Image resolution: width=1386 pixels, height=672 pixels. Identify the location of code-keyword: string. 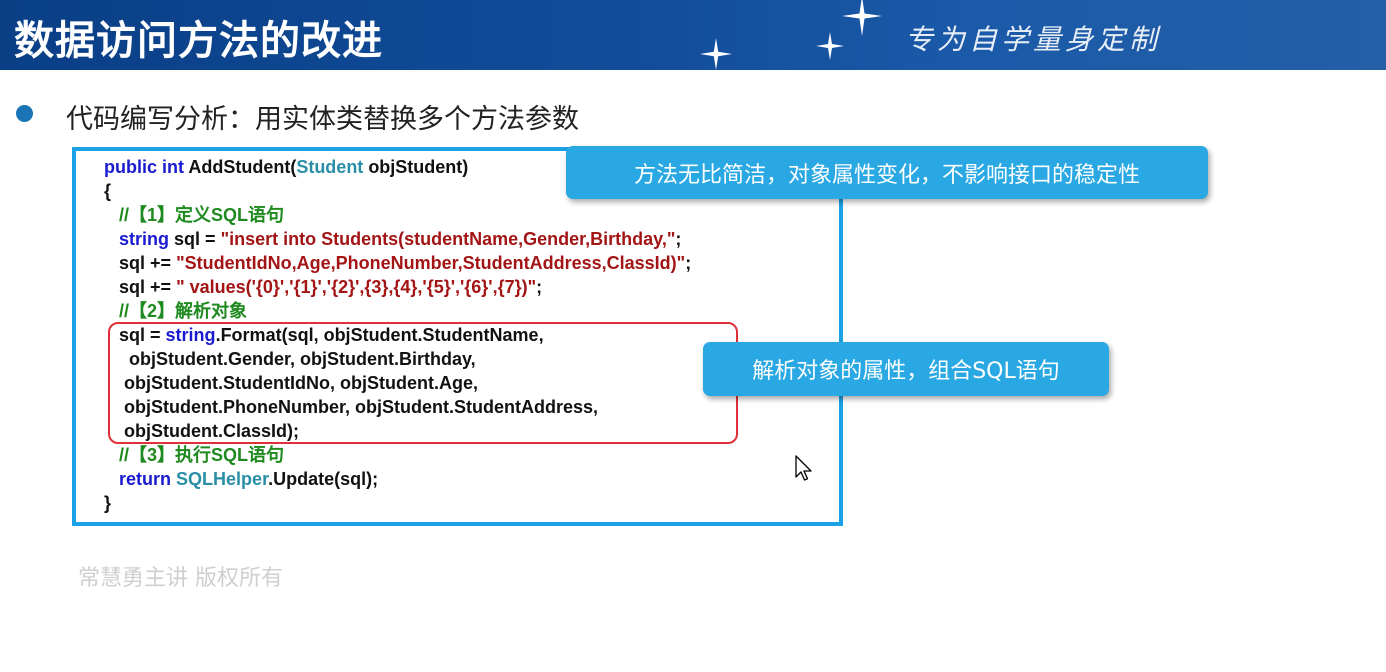
(144, 239).